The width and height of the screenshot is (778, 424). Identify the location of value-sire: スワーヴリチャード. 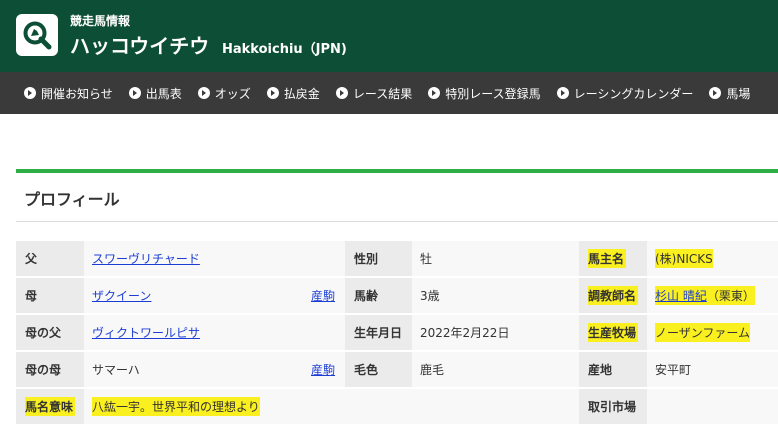
(214, 258).